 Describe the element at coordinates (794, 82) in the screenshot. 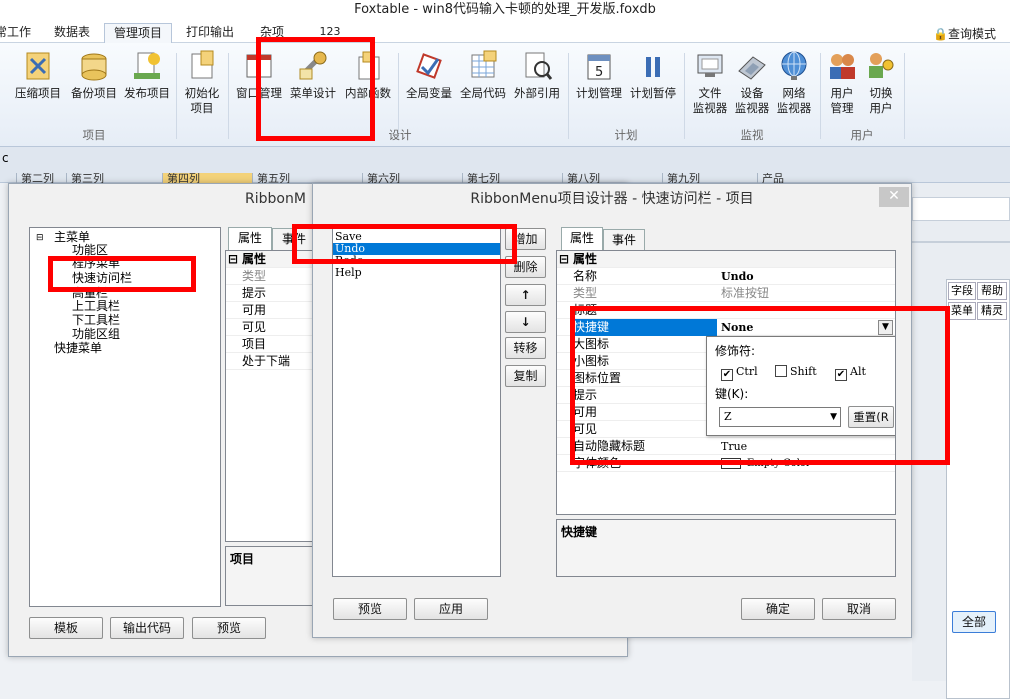

I see `network-monitor-button: 网络 监视器` at that location.